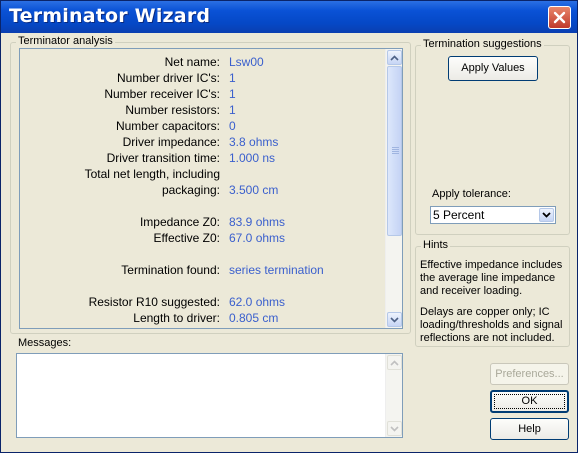 The image size is (578, 453). I want to click on analysis-row: Termination found: series termination, so click(202, 270).